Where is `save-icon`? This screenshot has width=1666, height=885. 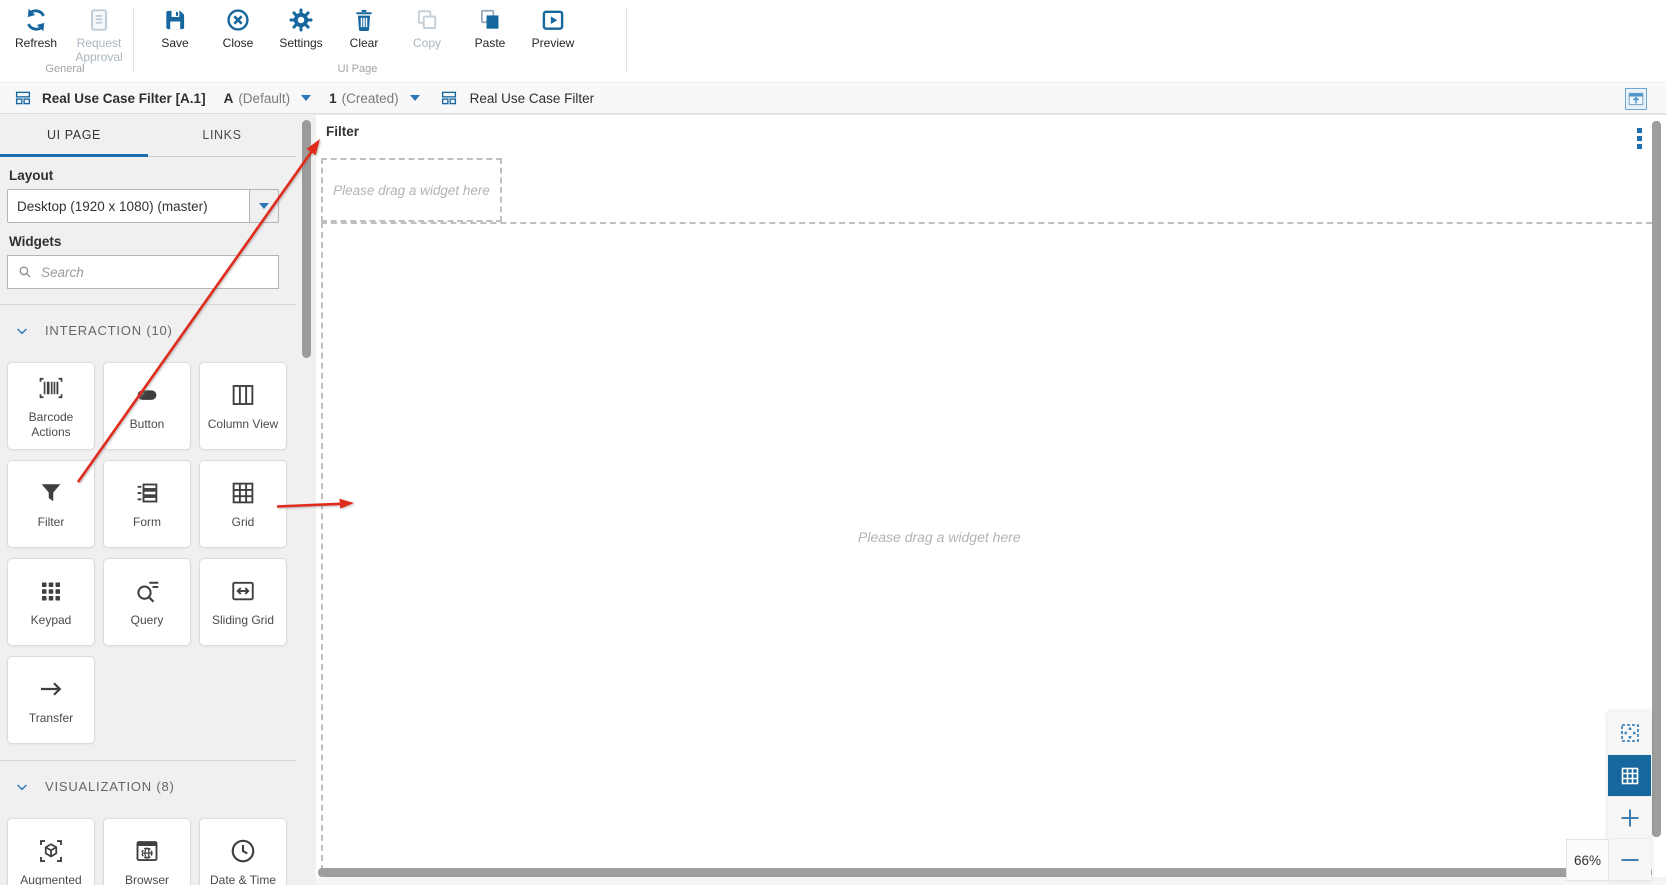
save-icon is located at coordinates (175, 20).